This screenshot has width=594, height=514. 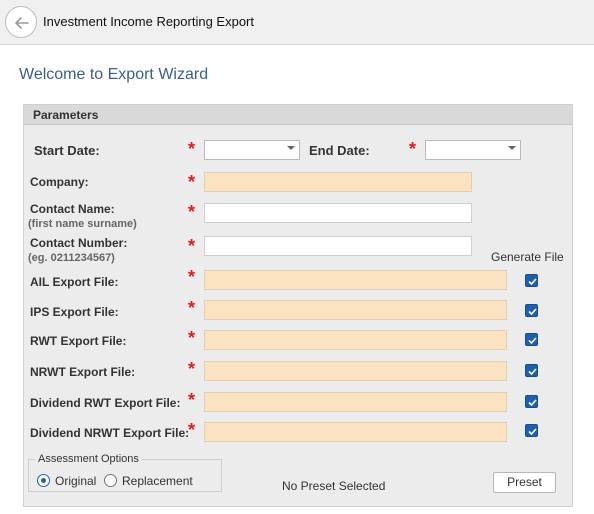 What do you see at coordinates (88, 459) in the screenshot?
I see `assessment-options-title: Assessment Options` at bounding box center [88, 459].